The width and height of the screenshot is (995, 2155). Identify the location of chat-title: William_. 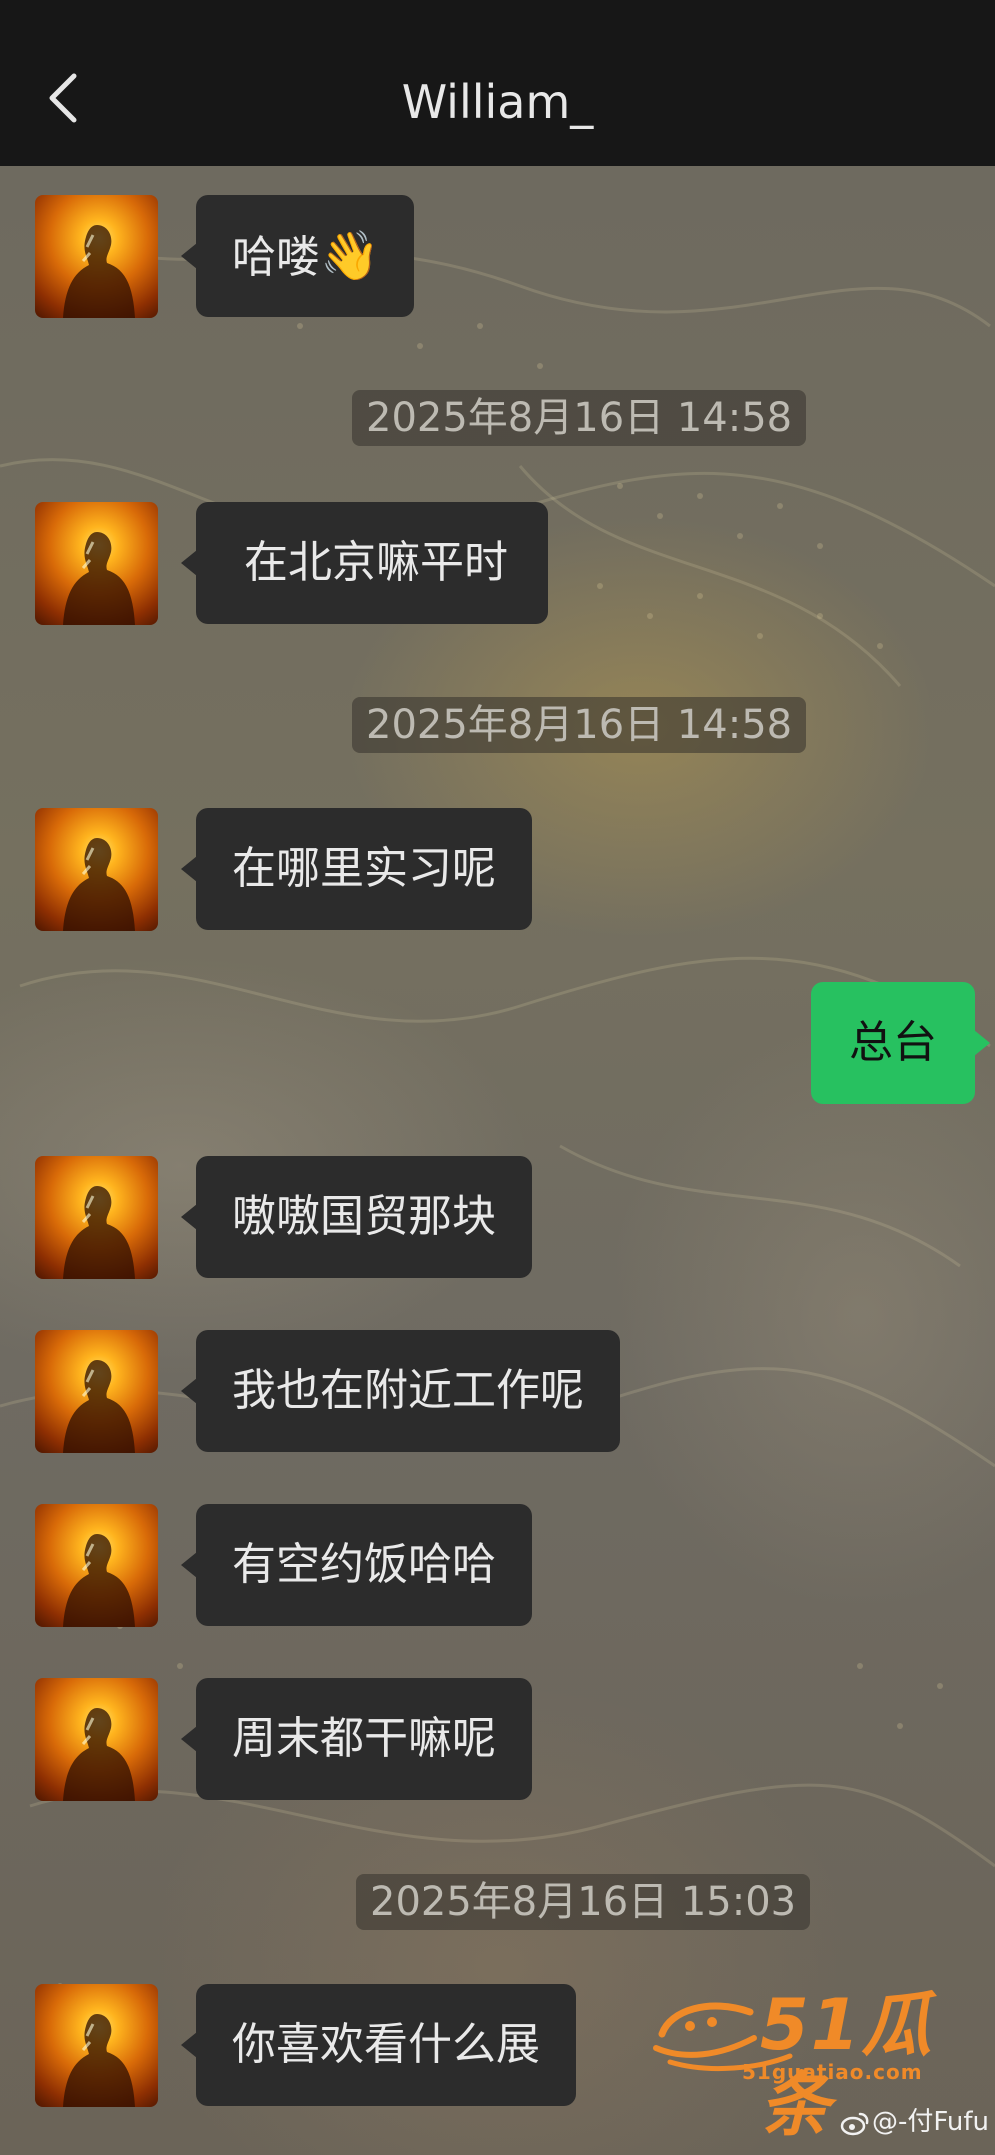
(497, 102).